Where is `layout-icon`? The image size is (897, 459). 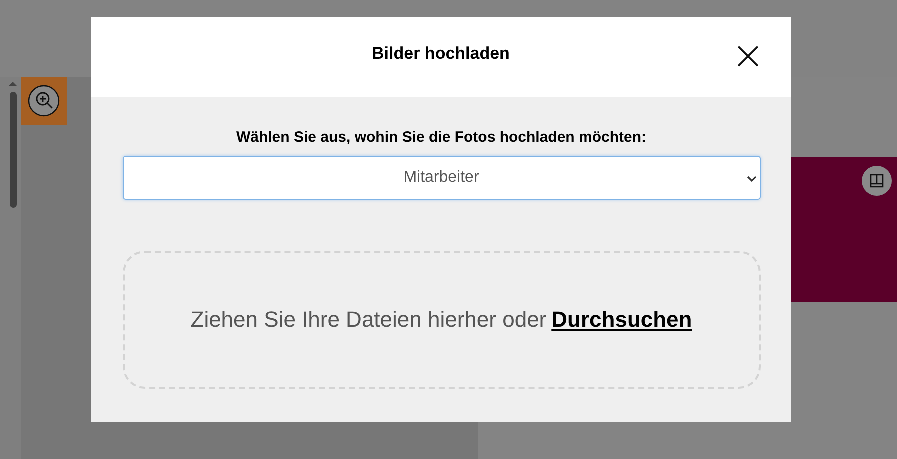
layout-icon is located at coordinates (877, 181).